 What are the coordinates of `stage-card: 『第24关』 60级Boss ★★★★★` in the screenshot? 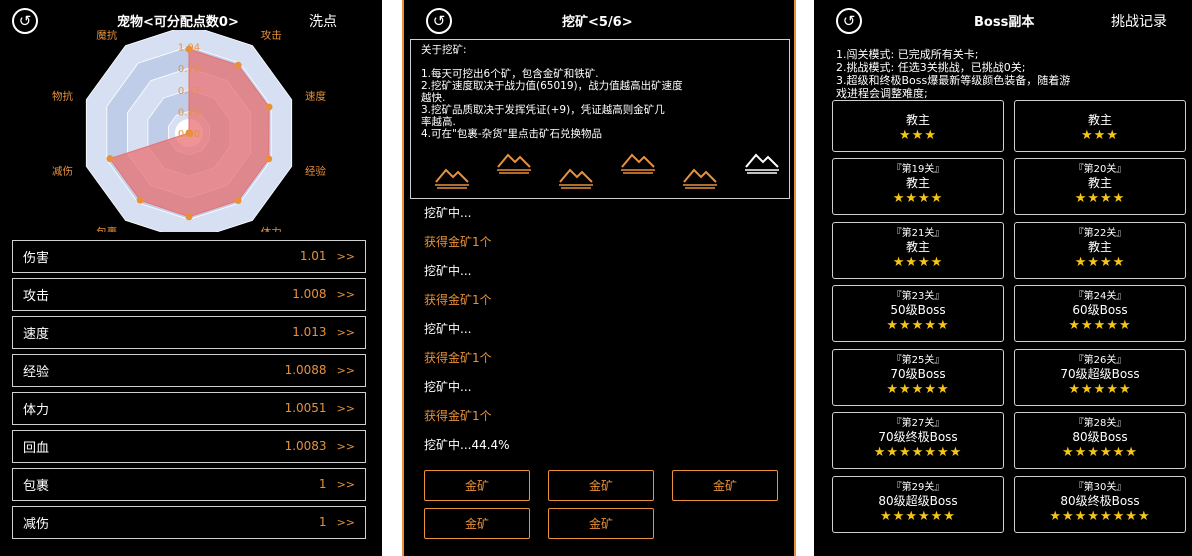 It's located at (1100, 313).